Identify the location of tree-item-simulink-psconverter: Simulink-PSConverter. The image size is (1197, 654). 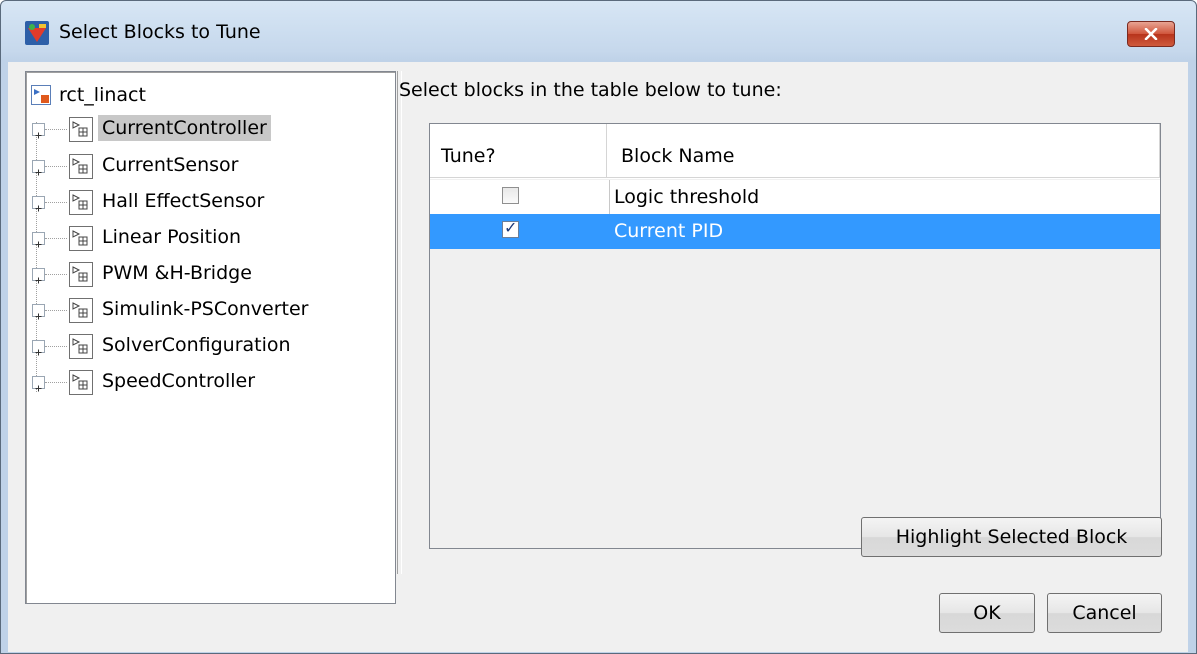
(202, 311).